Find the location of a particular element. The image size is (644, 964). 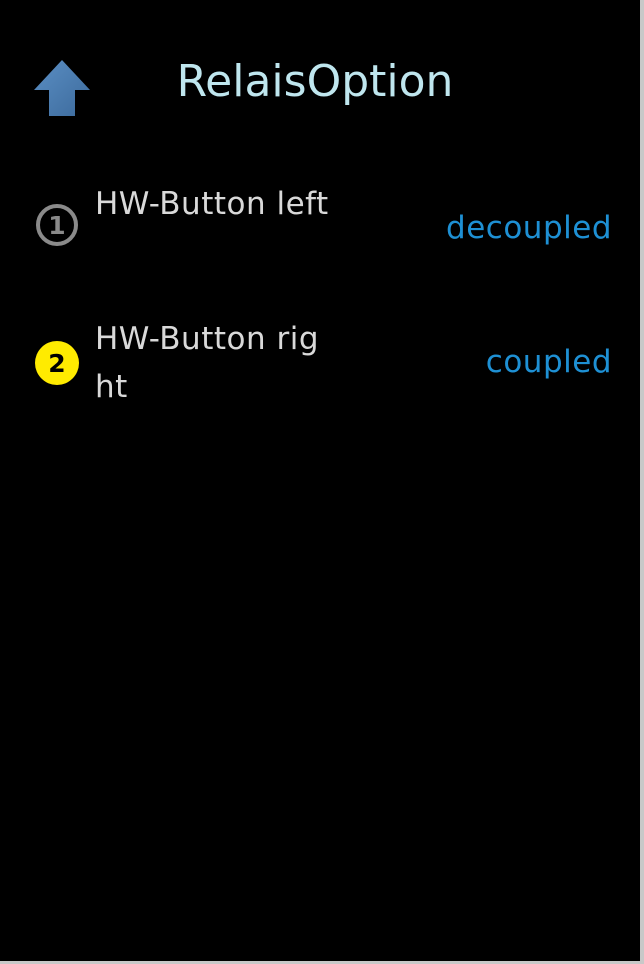

option-label: HW-Button left is located at coordinates (212, 204).